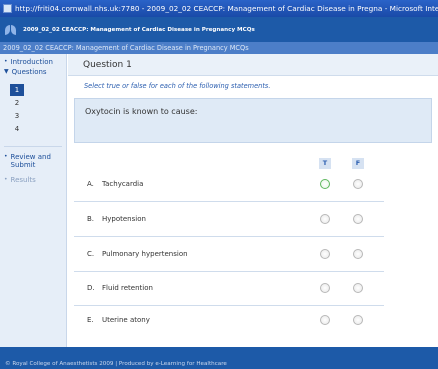  Describe the element at coordinates (253, 120) in the screenshot. I see `question-stem: Oxytocin is known to cause:` at that location.